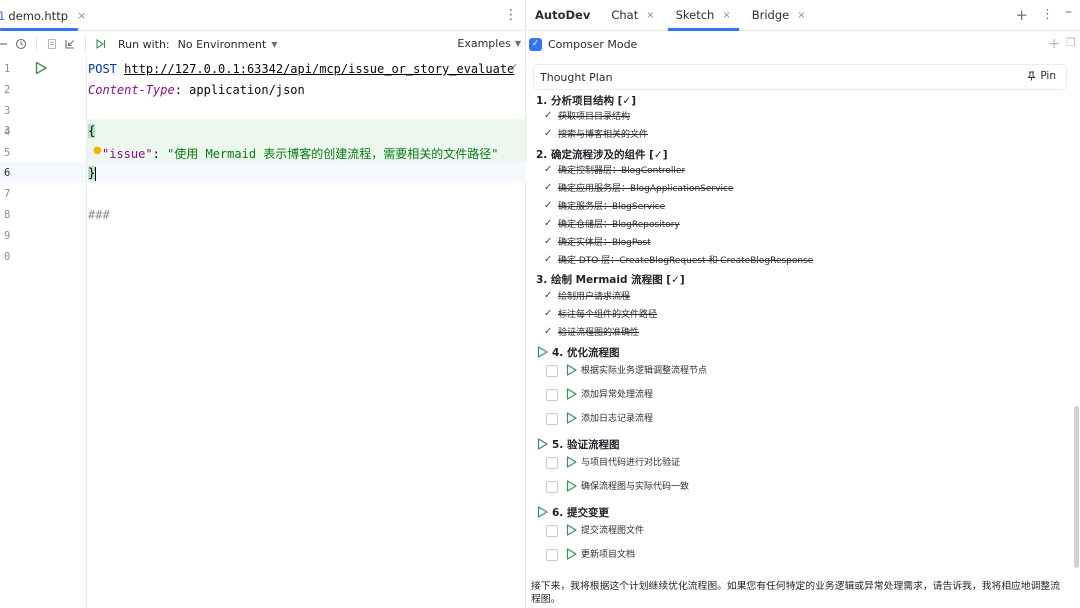  I want to click on composer-mode-row: ✓ Composer Mode + ❐, so click(803, 44).